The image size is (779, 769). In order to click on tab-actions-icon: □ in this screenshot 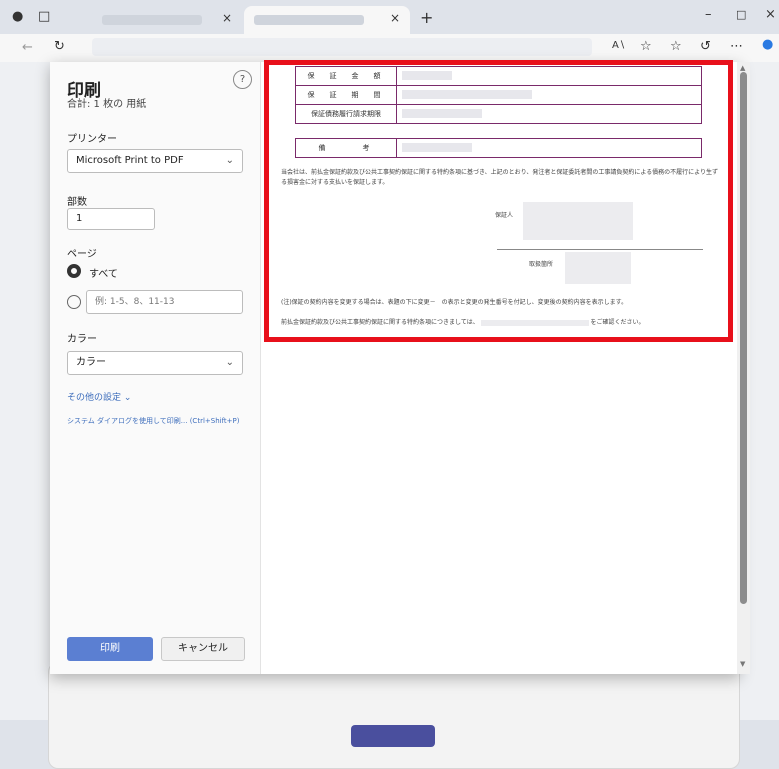, I will do `click(44, 16)`.